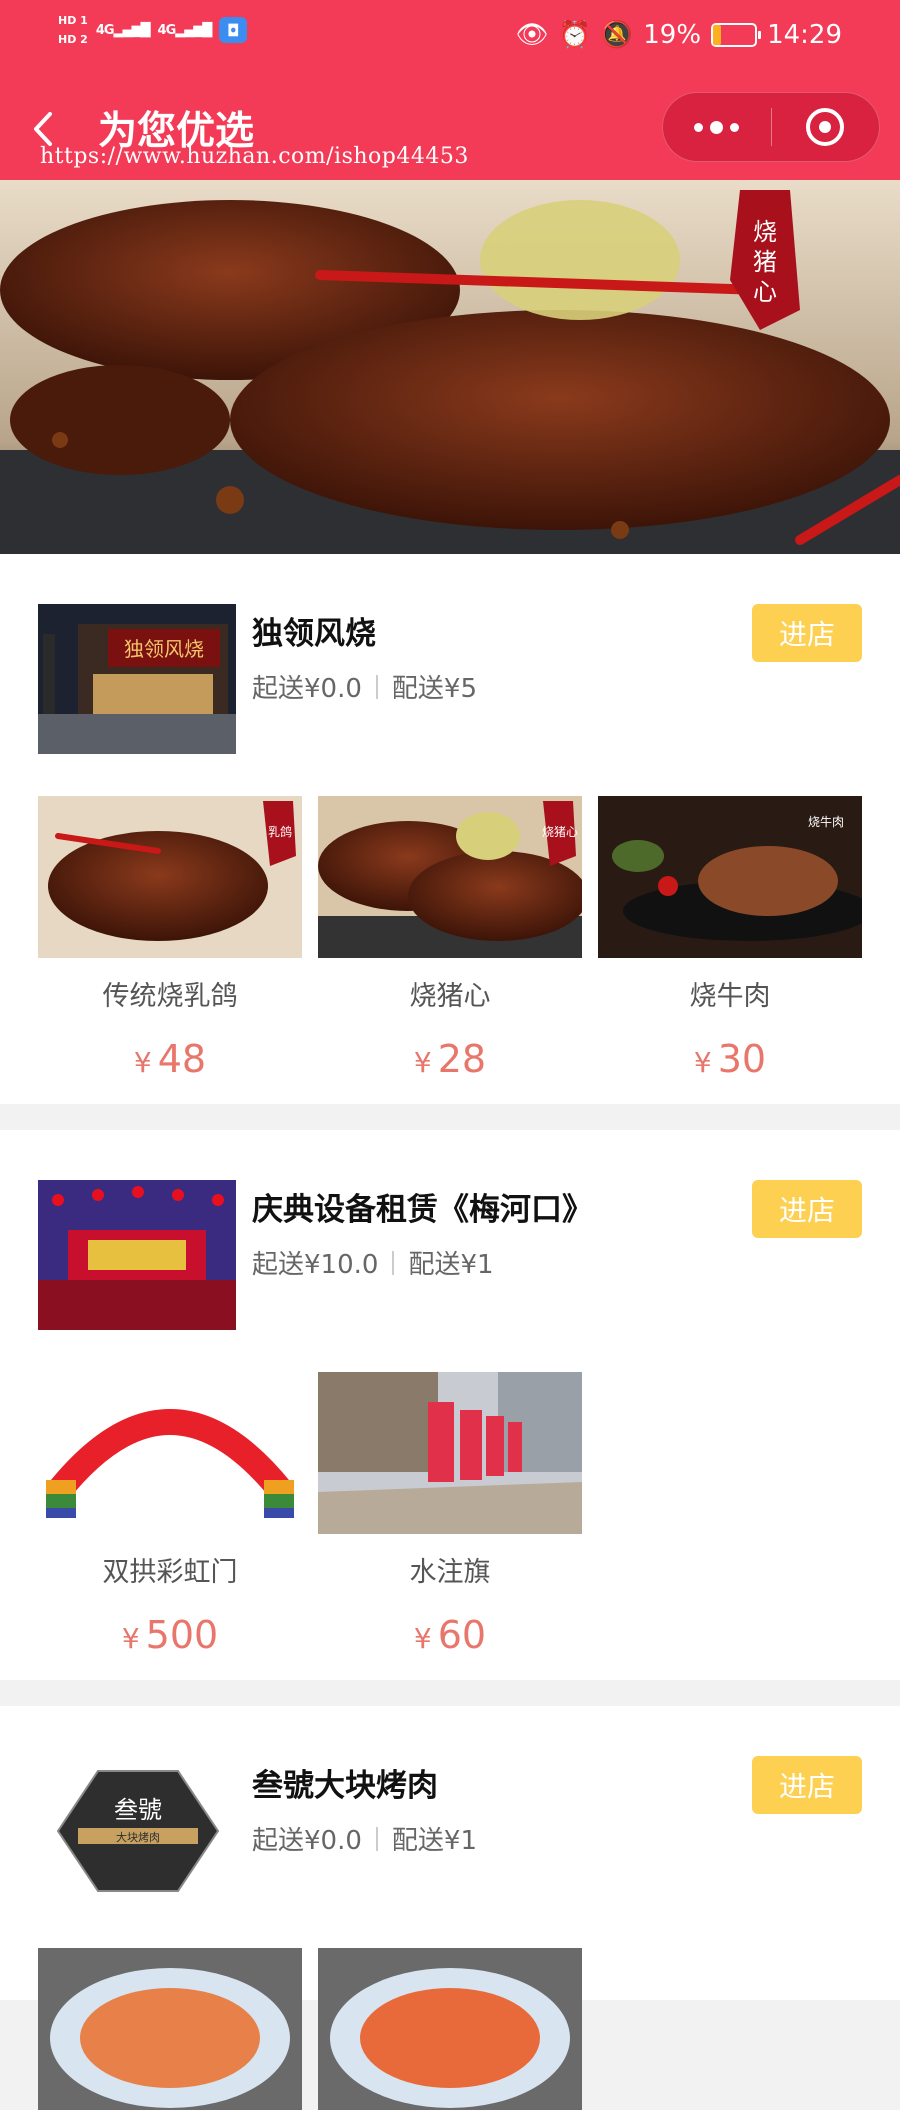 The width and height of the screenshot is (900, 2110). Describe the element at coordinates (730, 1059) in the screenshot. I see `product-price: ¥30` at that location.